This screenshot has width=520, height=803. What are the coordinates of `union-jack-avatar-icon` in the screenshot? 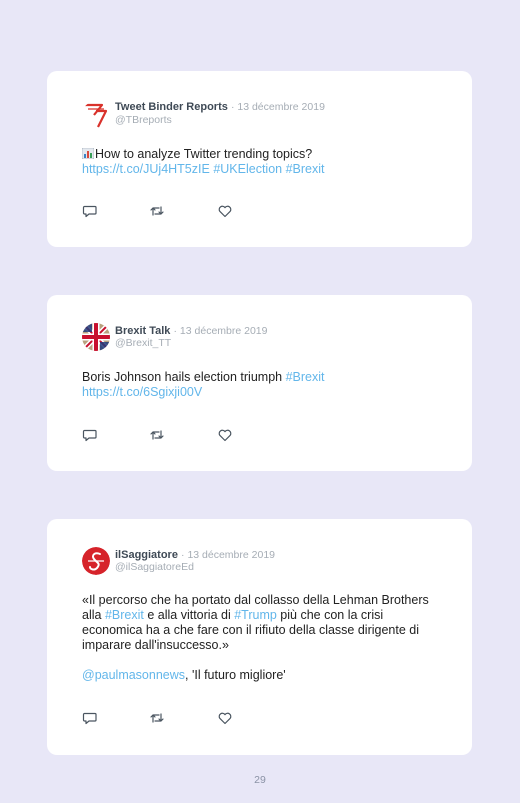 It's located at (96, 337).